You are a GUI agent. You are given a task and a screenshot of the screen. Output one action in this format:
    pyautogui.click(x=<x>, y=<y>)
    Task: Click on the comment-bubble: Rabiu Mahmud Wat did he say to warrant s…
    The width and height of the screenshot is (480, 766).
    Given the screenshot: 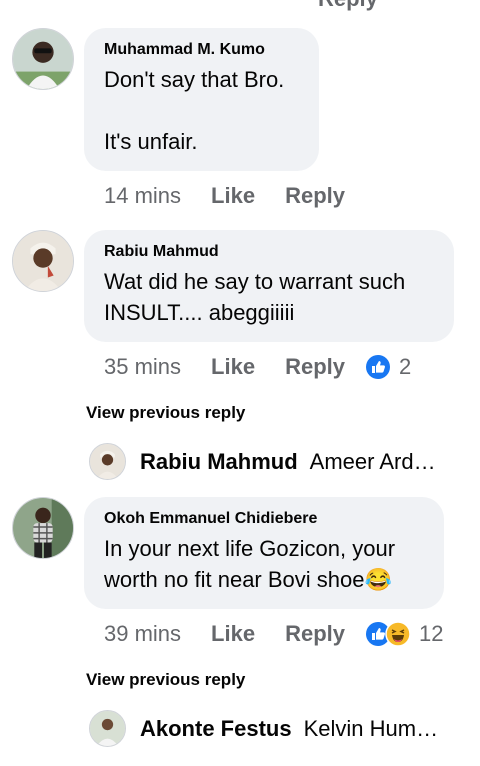 What is the action you would take?
    pyautogui.click(x=269, y=286)
    